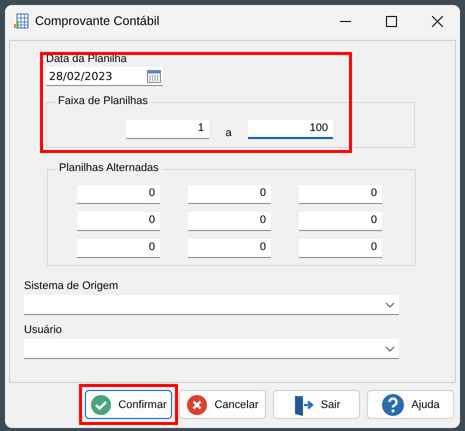 The image size is (465, 431). Describe the element at coordinates (101, 405) in the screenshot. I see `checkmark-icon` at that location.